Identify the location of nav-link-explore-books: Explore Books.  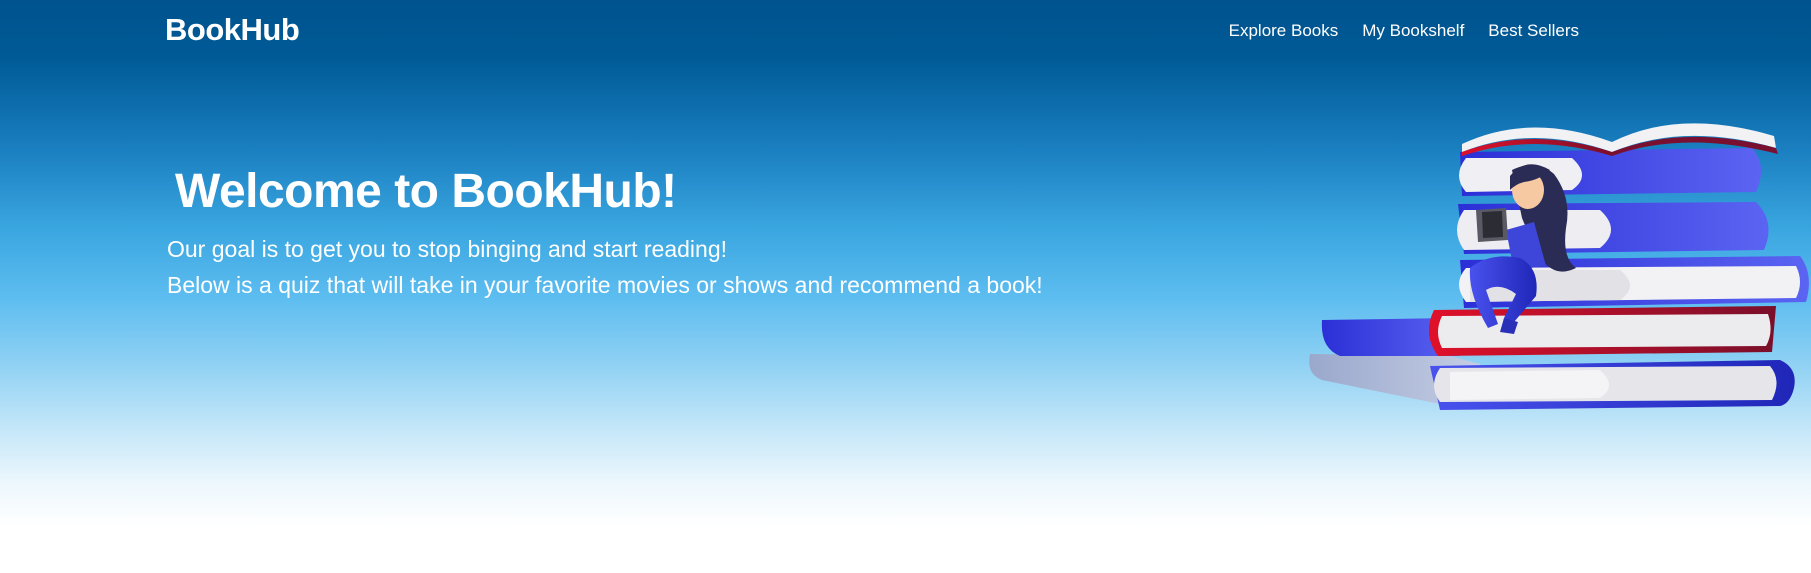
(1284, 31).